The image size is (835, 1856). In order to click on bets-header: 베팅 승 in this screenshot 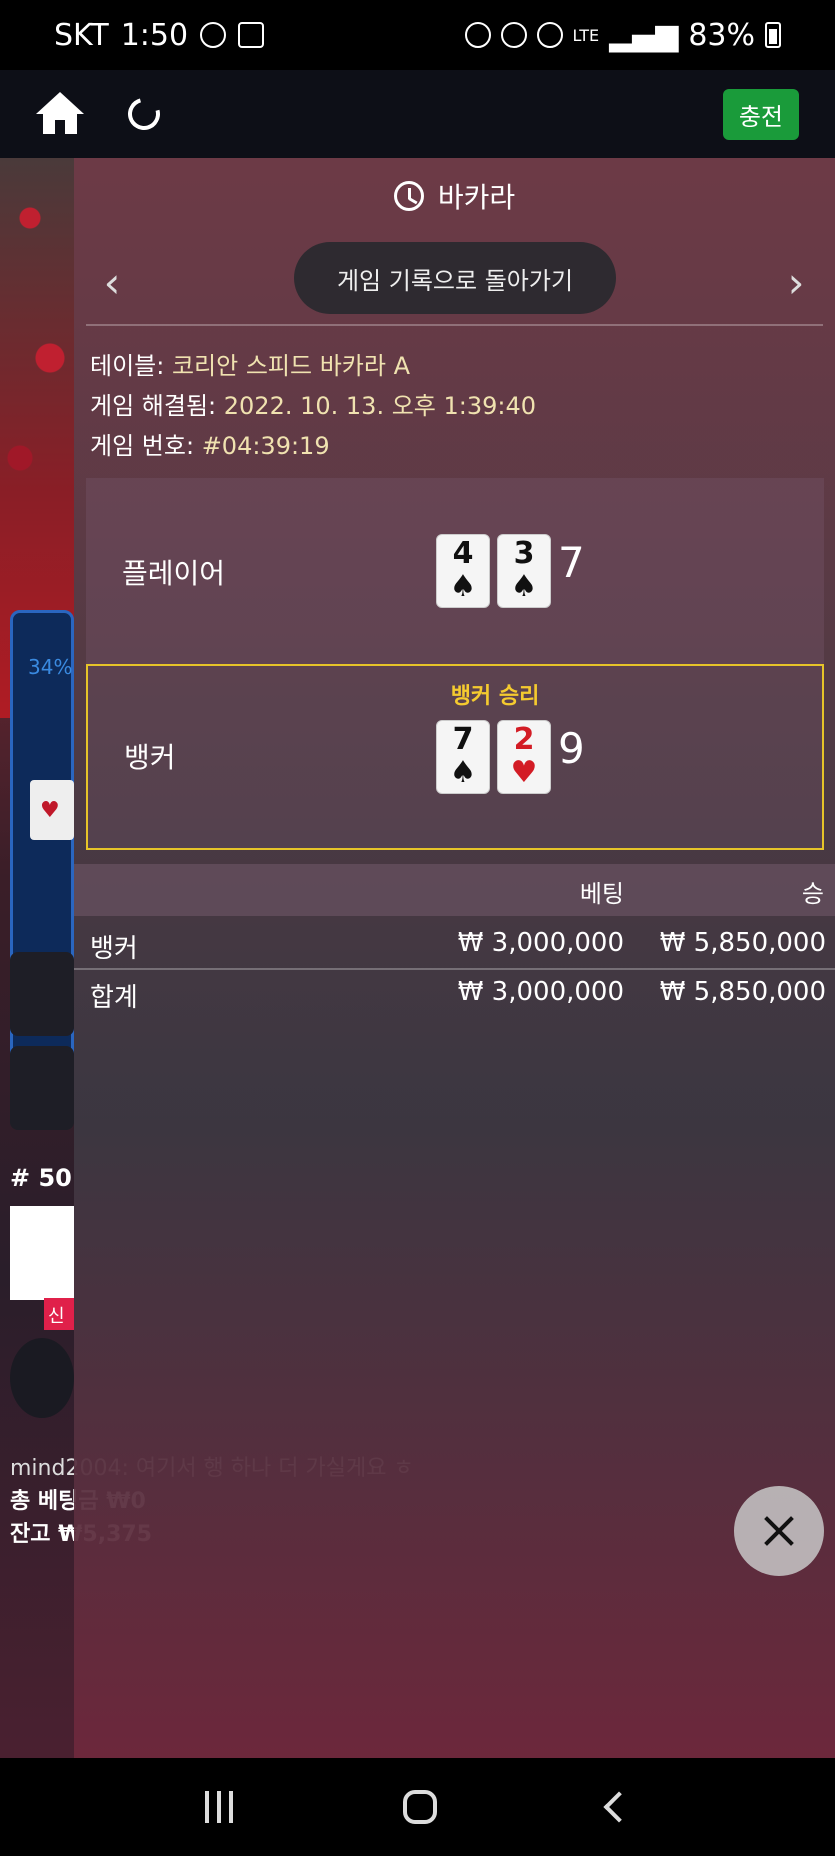, I will do `click(454, 890)`.